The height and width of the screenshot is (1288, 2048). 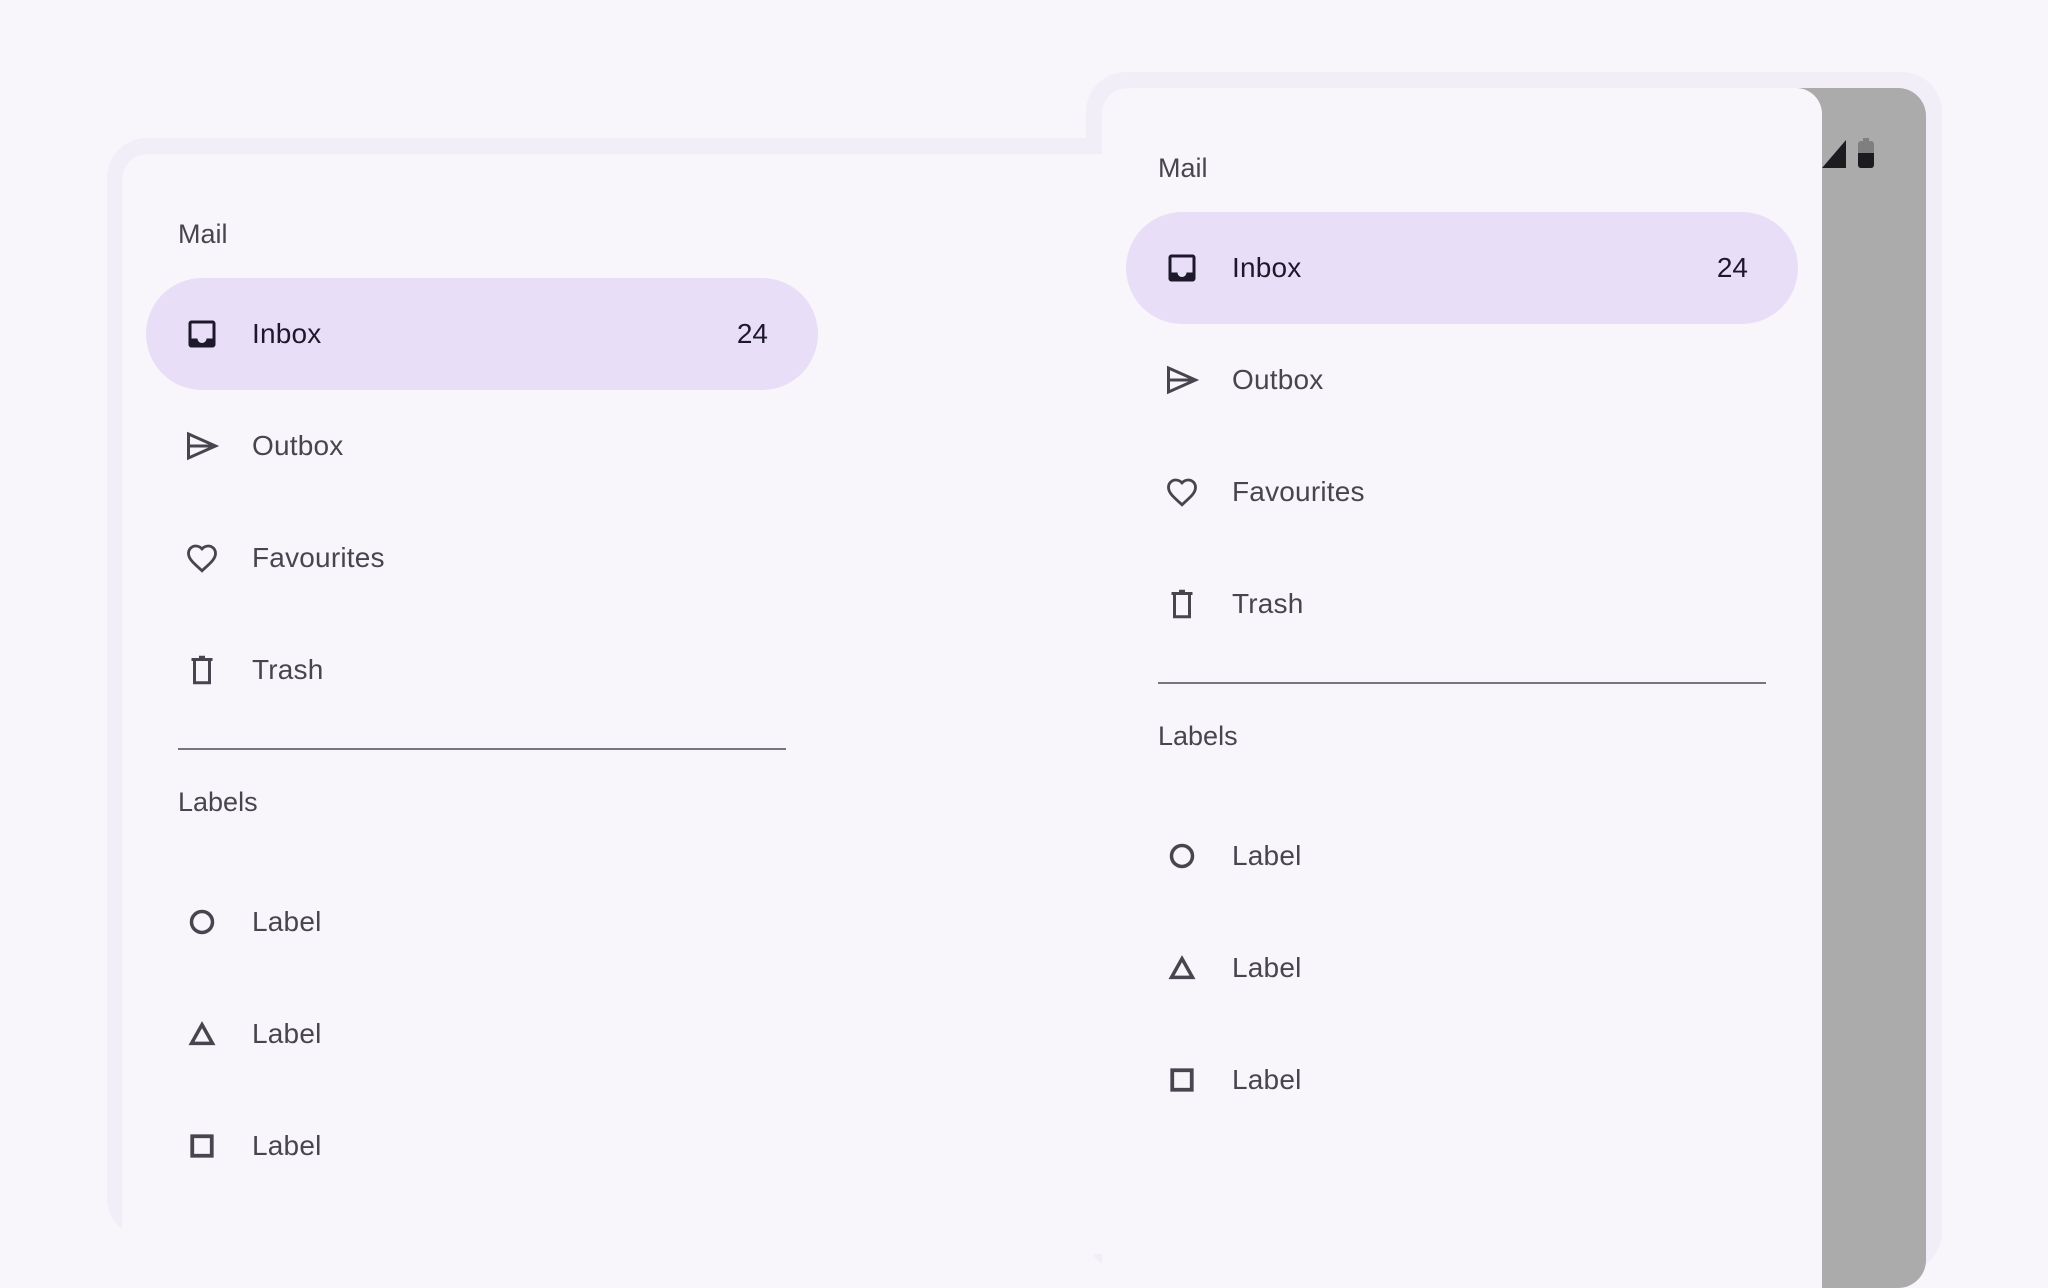 What do you see at coordinates (1848, 153) in the screenshot?
I see `status-bar` at bounding box center [1848, 153].